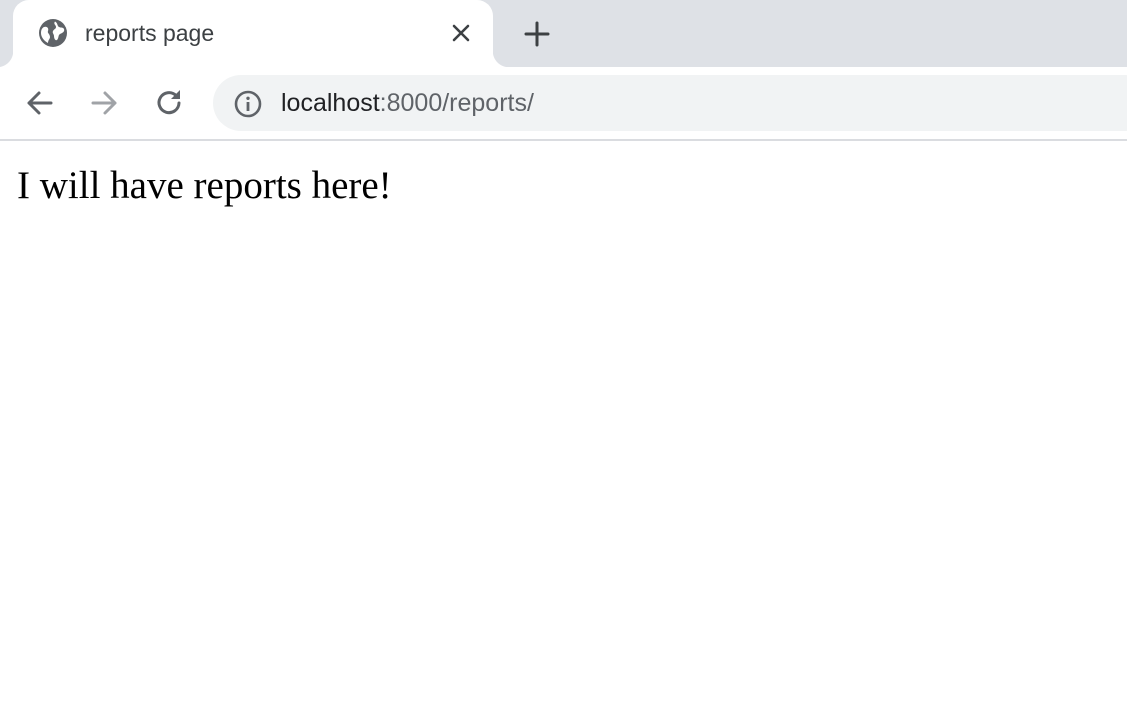  What do you see at coordinates (254, 33) in the screenshot?
I see `tab-reports: reports page` at bounding box center [254, 33].